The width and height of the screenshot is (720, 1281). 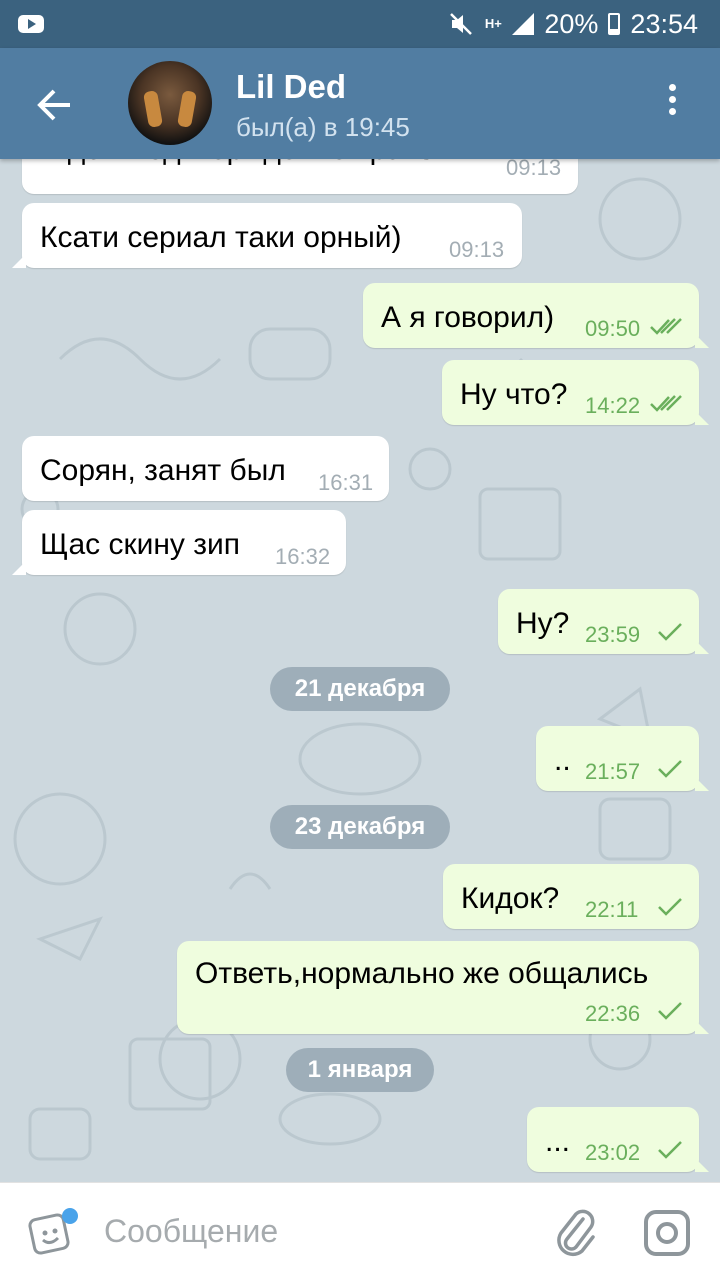 I want to click on chat-header: Lil Ded был(а) в 19:45, so click(x=360, y=103).